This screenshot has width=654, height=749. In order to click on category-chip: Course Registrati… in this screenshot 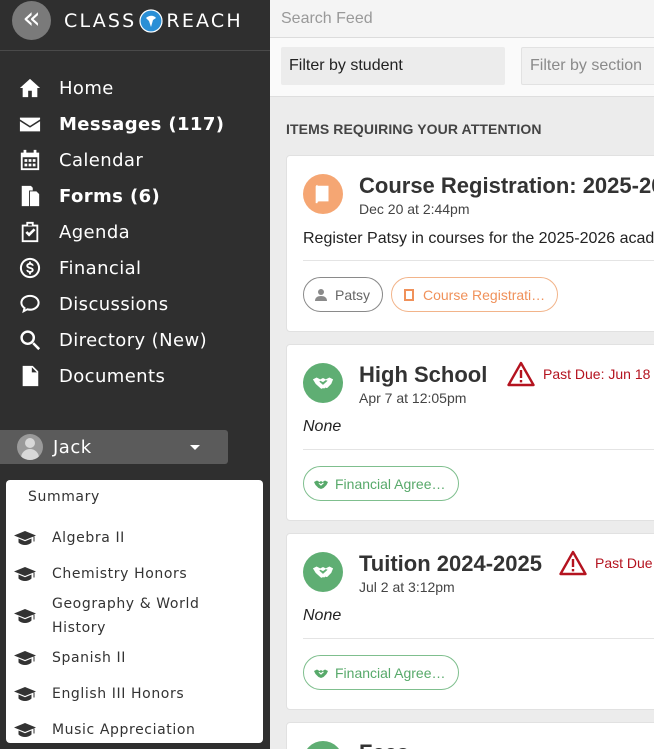, I will do `click(475, 294)`.